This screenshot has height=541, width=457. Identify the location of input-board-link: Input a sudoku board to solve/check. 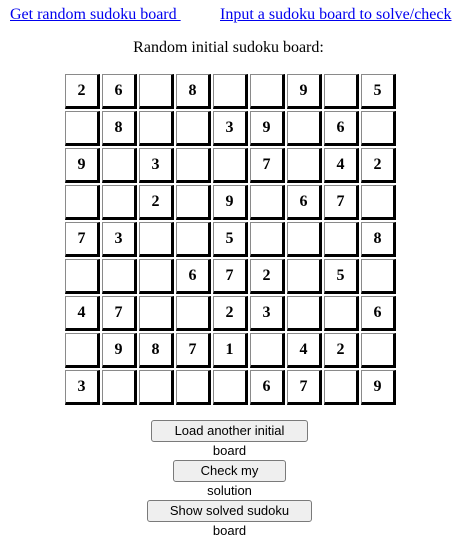
(336, 14).